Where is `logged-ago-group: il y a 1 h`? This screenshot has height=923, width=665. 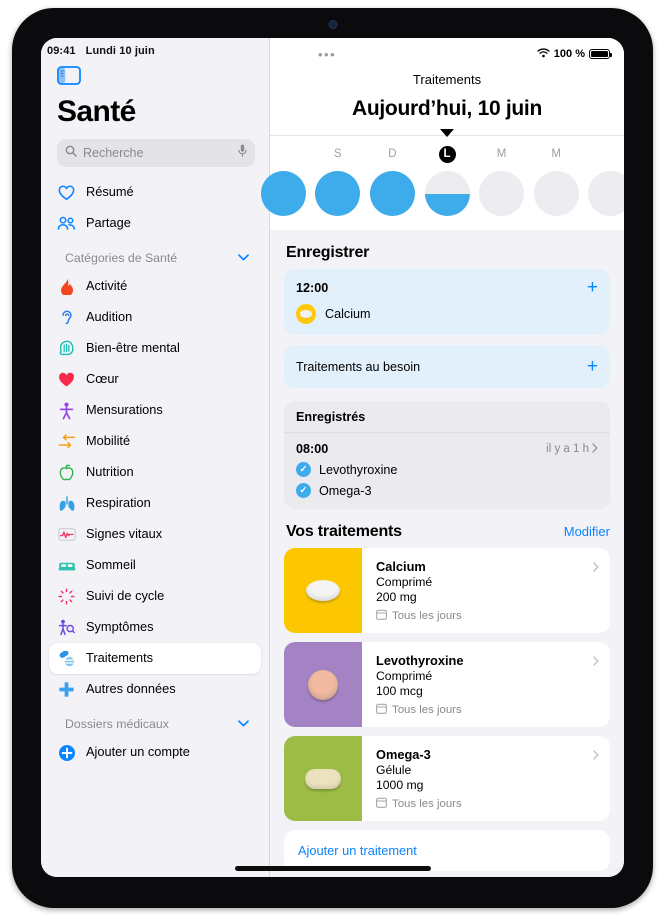
logged-ago-group: il y a 1 h is located at coordinates (572, 449).